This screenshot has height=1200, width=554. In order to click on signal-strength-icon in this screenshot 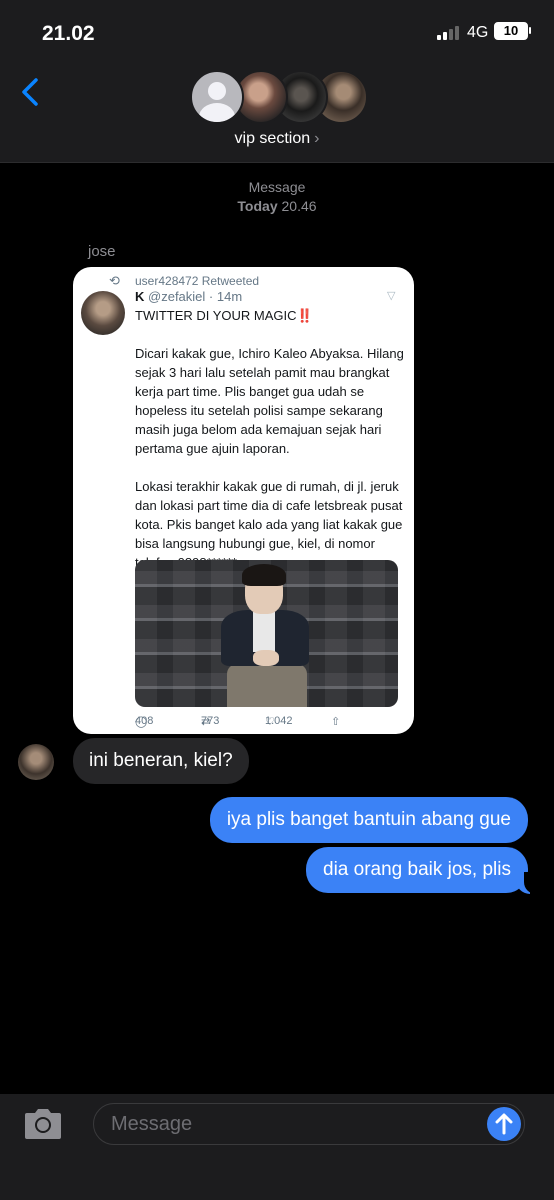, I will do `click(450, 33)`.